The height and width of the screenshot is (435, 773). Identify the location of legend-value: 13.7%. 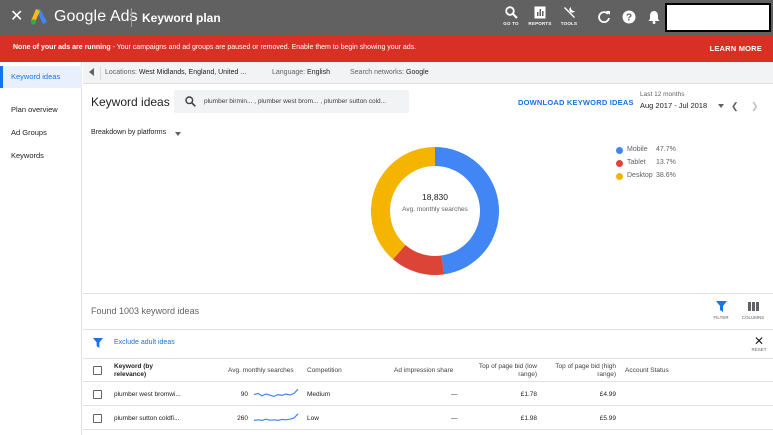
(666, 162).